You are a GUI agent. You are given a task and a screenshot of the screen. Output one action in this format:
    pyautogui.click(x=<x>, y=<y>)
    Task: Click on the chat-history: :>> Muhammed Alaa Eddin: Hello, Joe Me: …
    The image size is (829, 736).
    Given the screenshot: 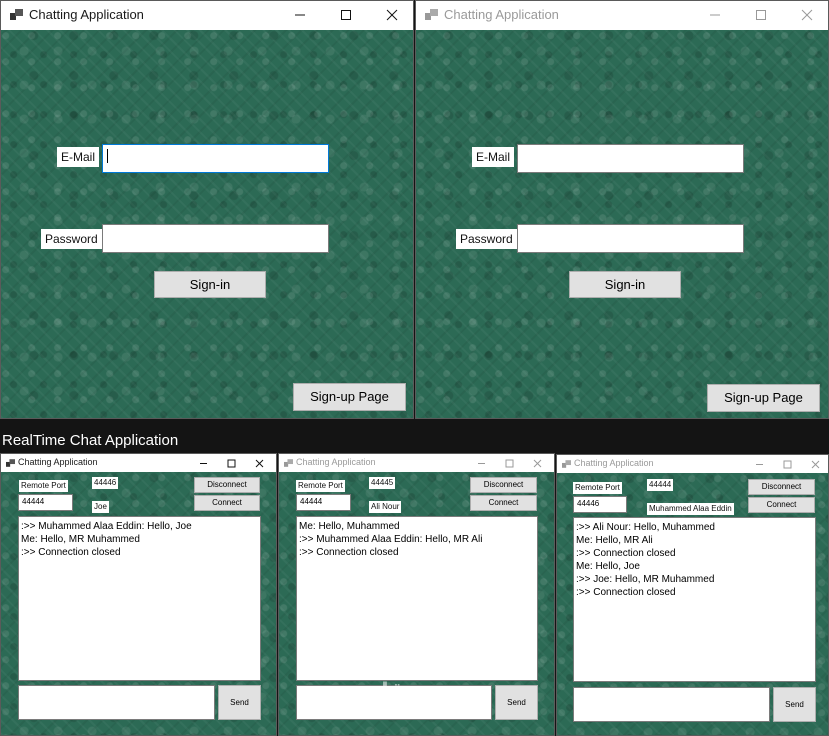 What is the action you would take?
    pyautogui.click(x=139, y=598)
    